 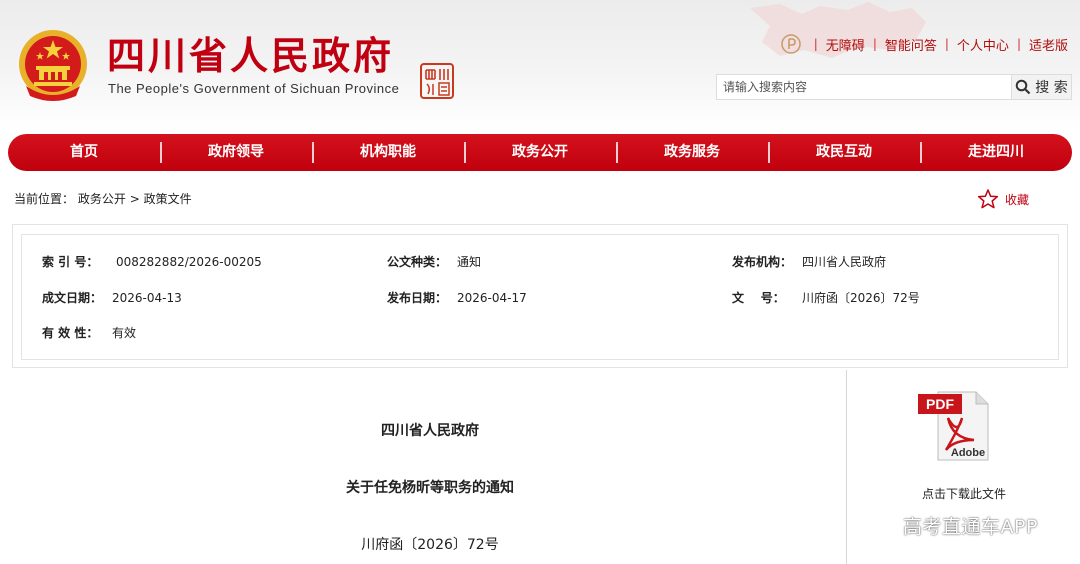 What do you see at coordinates (430, 488) in the screenshot?
I see `document-title: 关于任免杨昕等职务的通知` at bounding box center [430, 488].